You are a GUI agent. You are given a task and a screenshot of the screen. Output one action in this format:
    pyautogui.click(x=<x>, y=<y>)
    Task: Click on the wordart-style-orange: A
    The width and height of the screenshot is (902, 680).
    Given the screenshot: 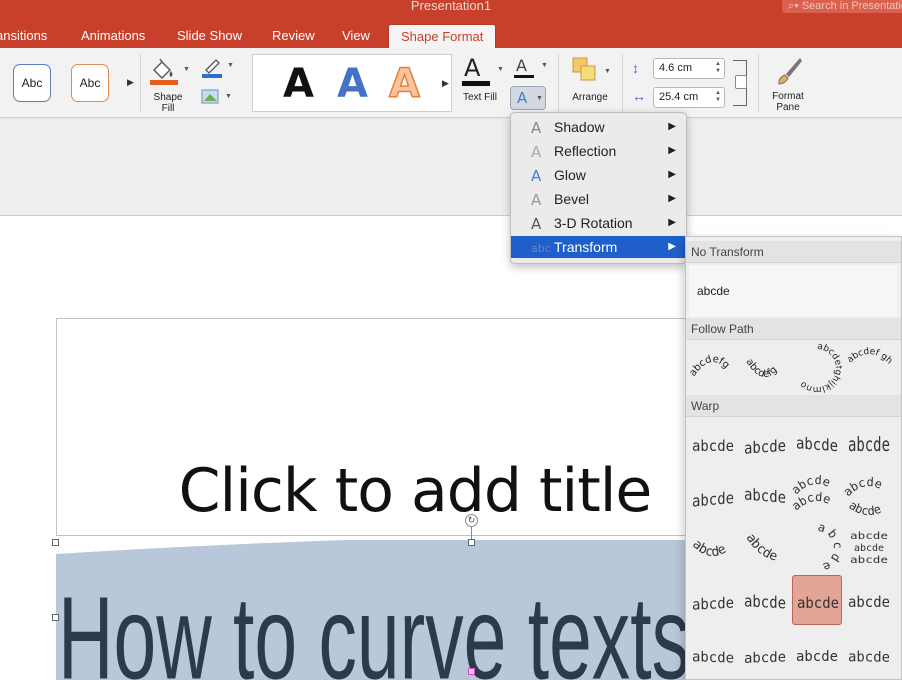 What is the action you would take?
    pyautogui.click(x=404, y=84)
    